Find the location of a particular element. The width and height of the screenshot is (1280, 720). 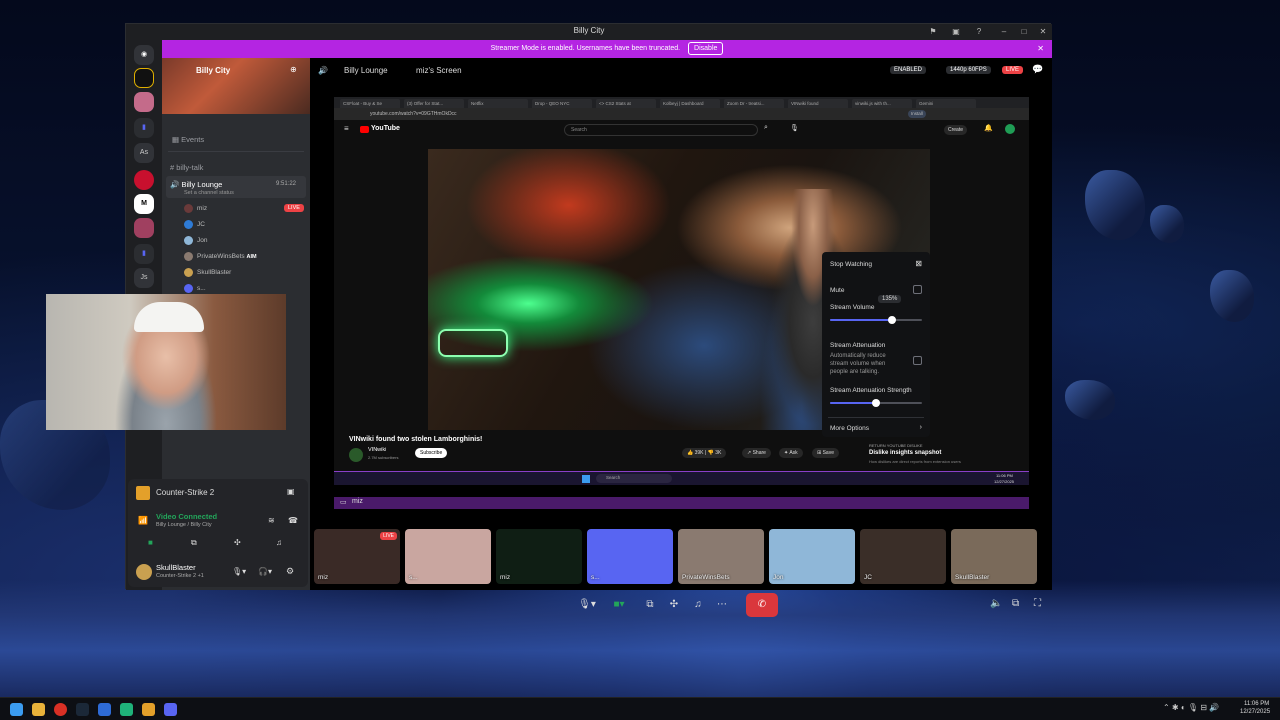

voice-status: Video Connected is located at coordinates (186, 516).